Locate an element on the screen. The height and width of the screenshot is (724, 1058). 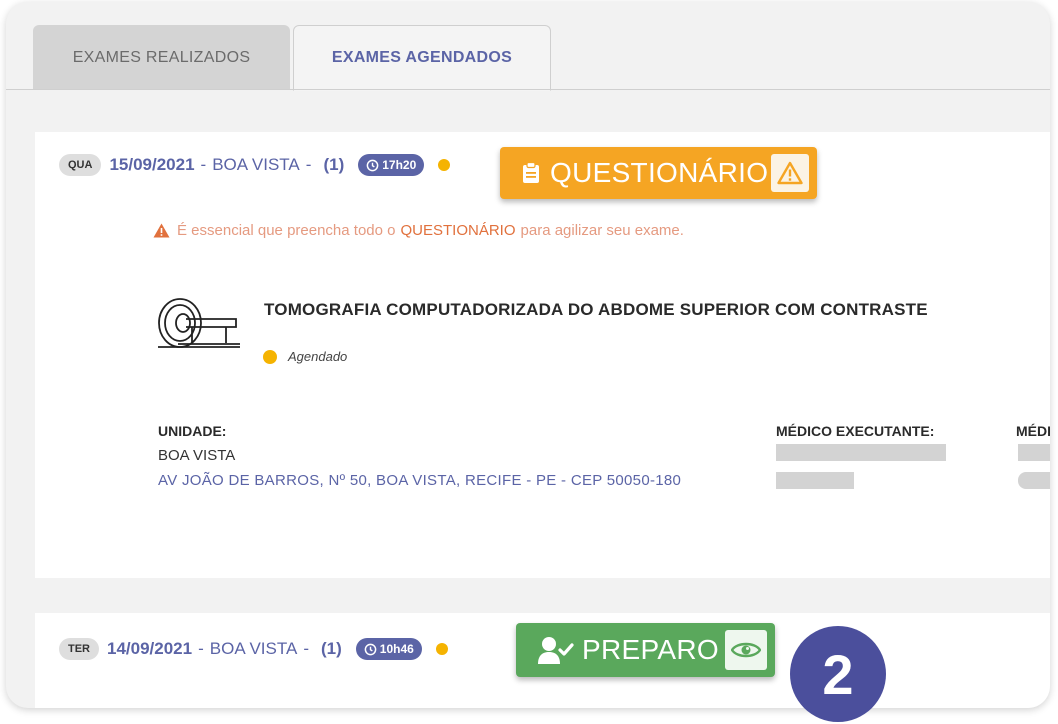
questionario-label: QUESTIONÁRIO is located at coordinates (659, 172).